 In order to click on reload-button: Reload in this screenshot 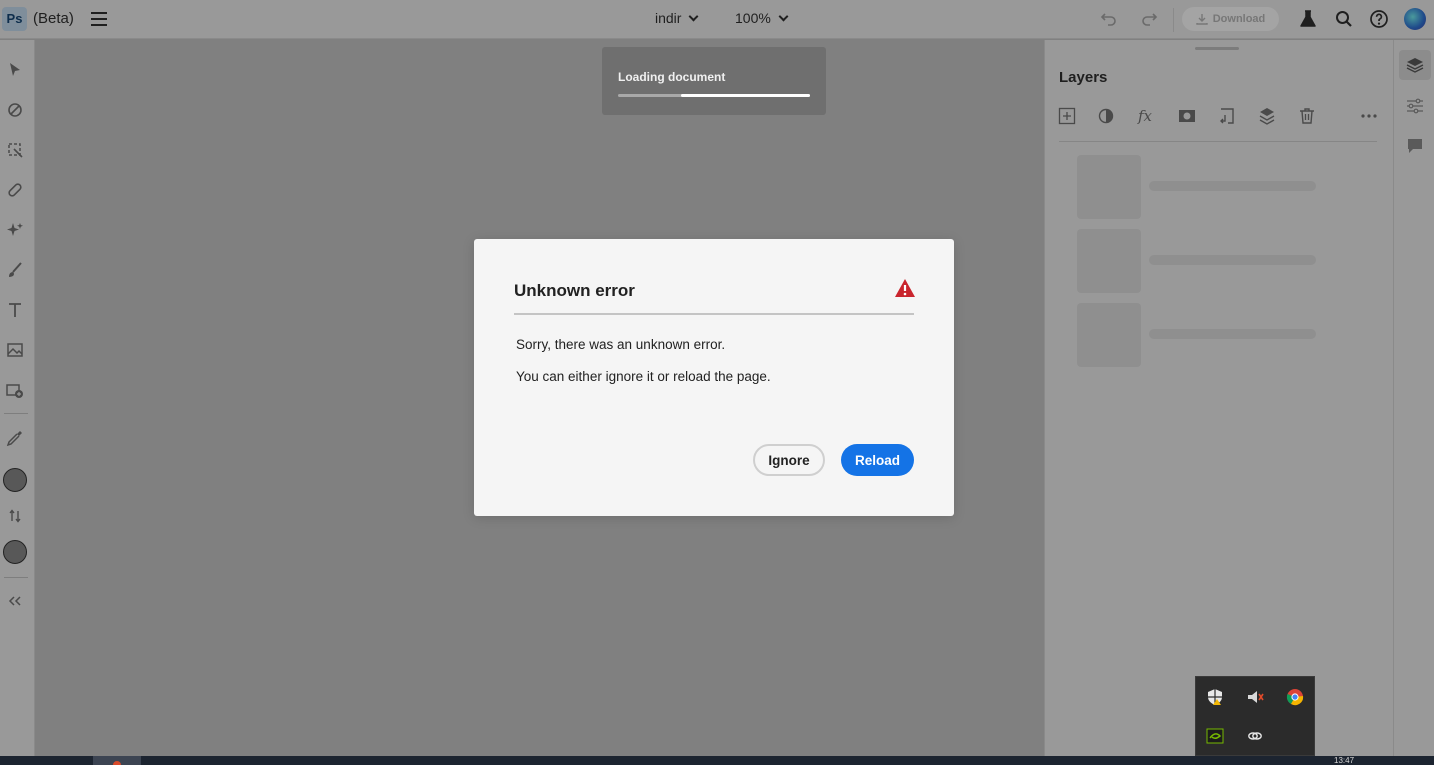, I will do `click(877, 460)`.